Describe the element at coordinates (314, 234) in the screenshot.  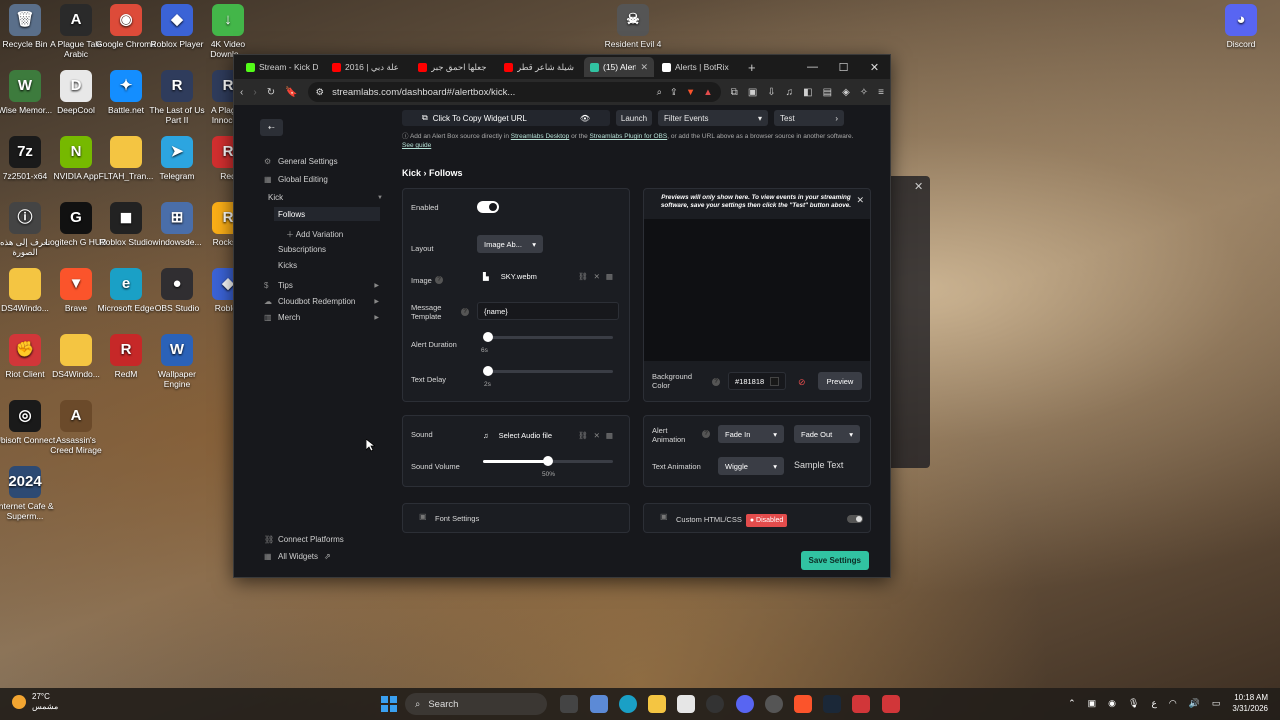
I see `add-variation-button: ＋ Add Variation` at that location.